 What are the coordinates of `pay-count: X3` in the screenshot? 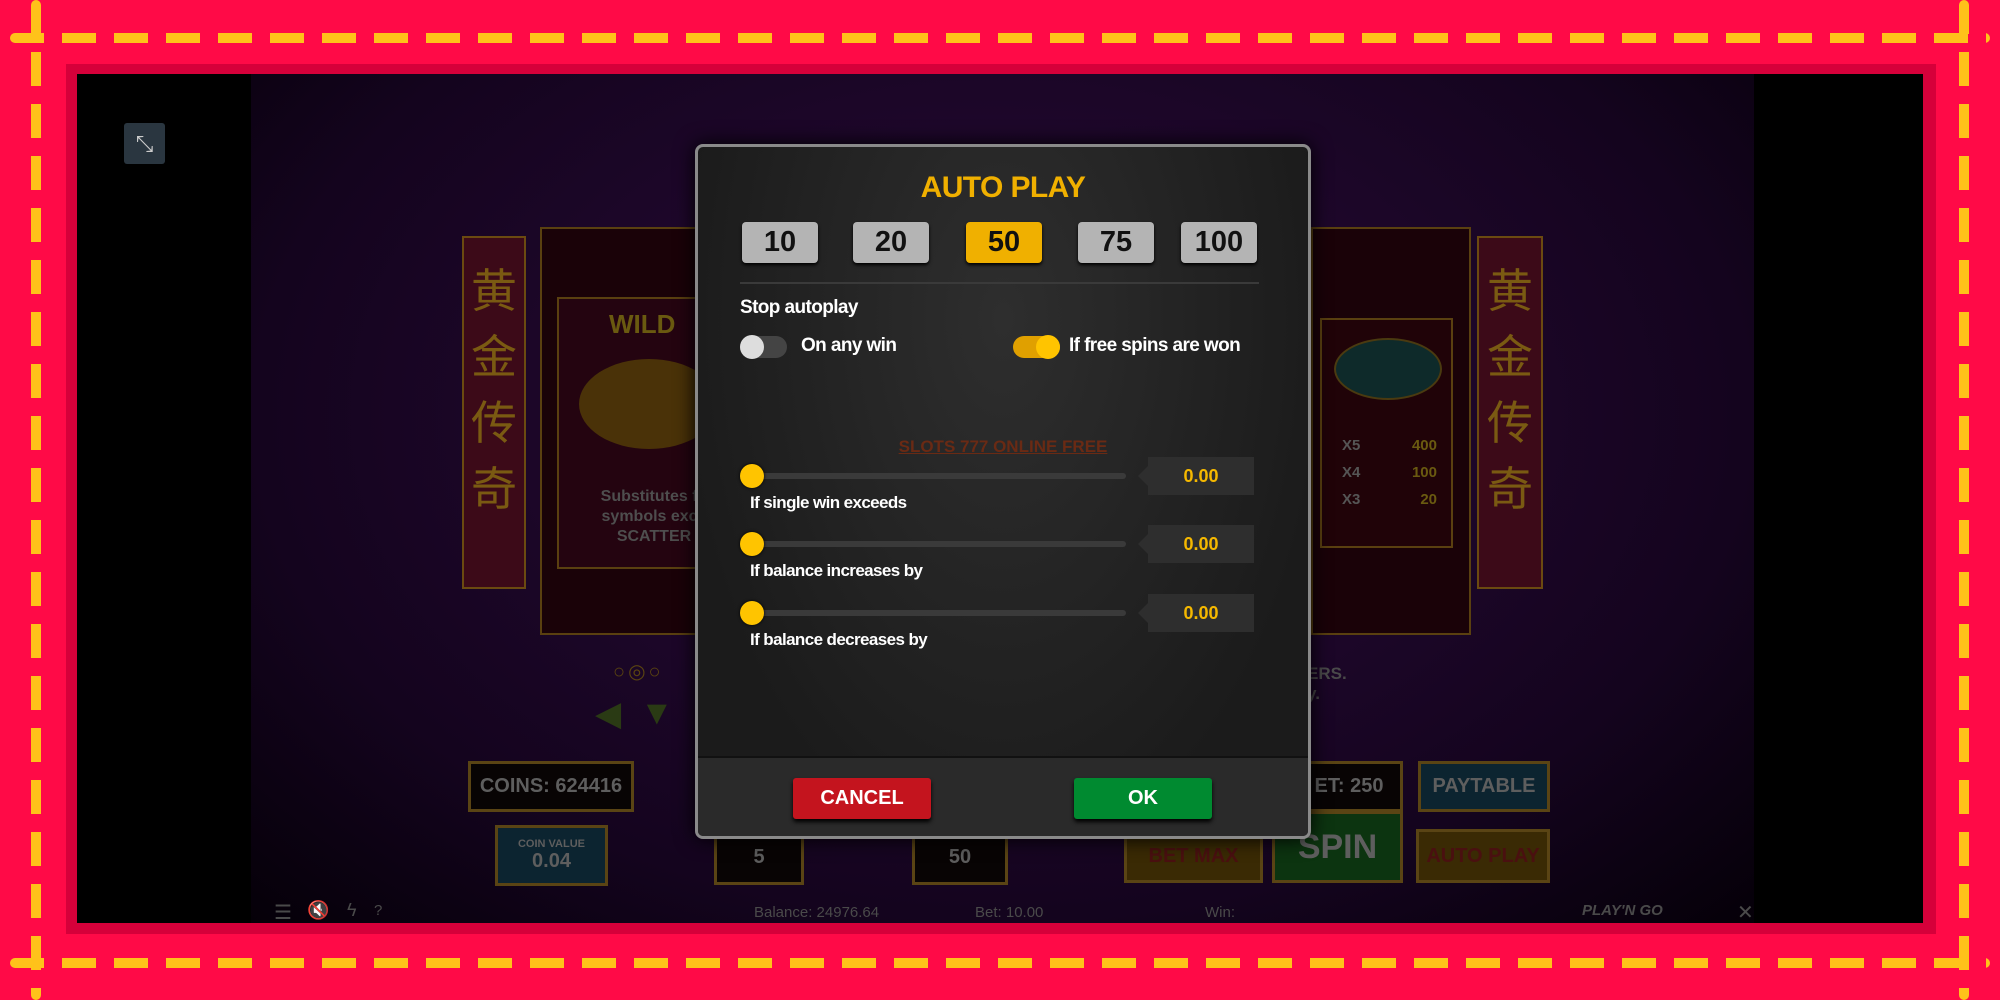 It's located at (1351, 499).